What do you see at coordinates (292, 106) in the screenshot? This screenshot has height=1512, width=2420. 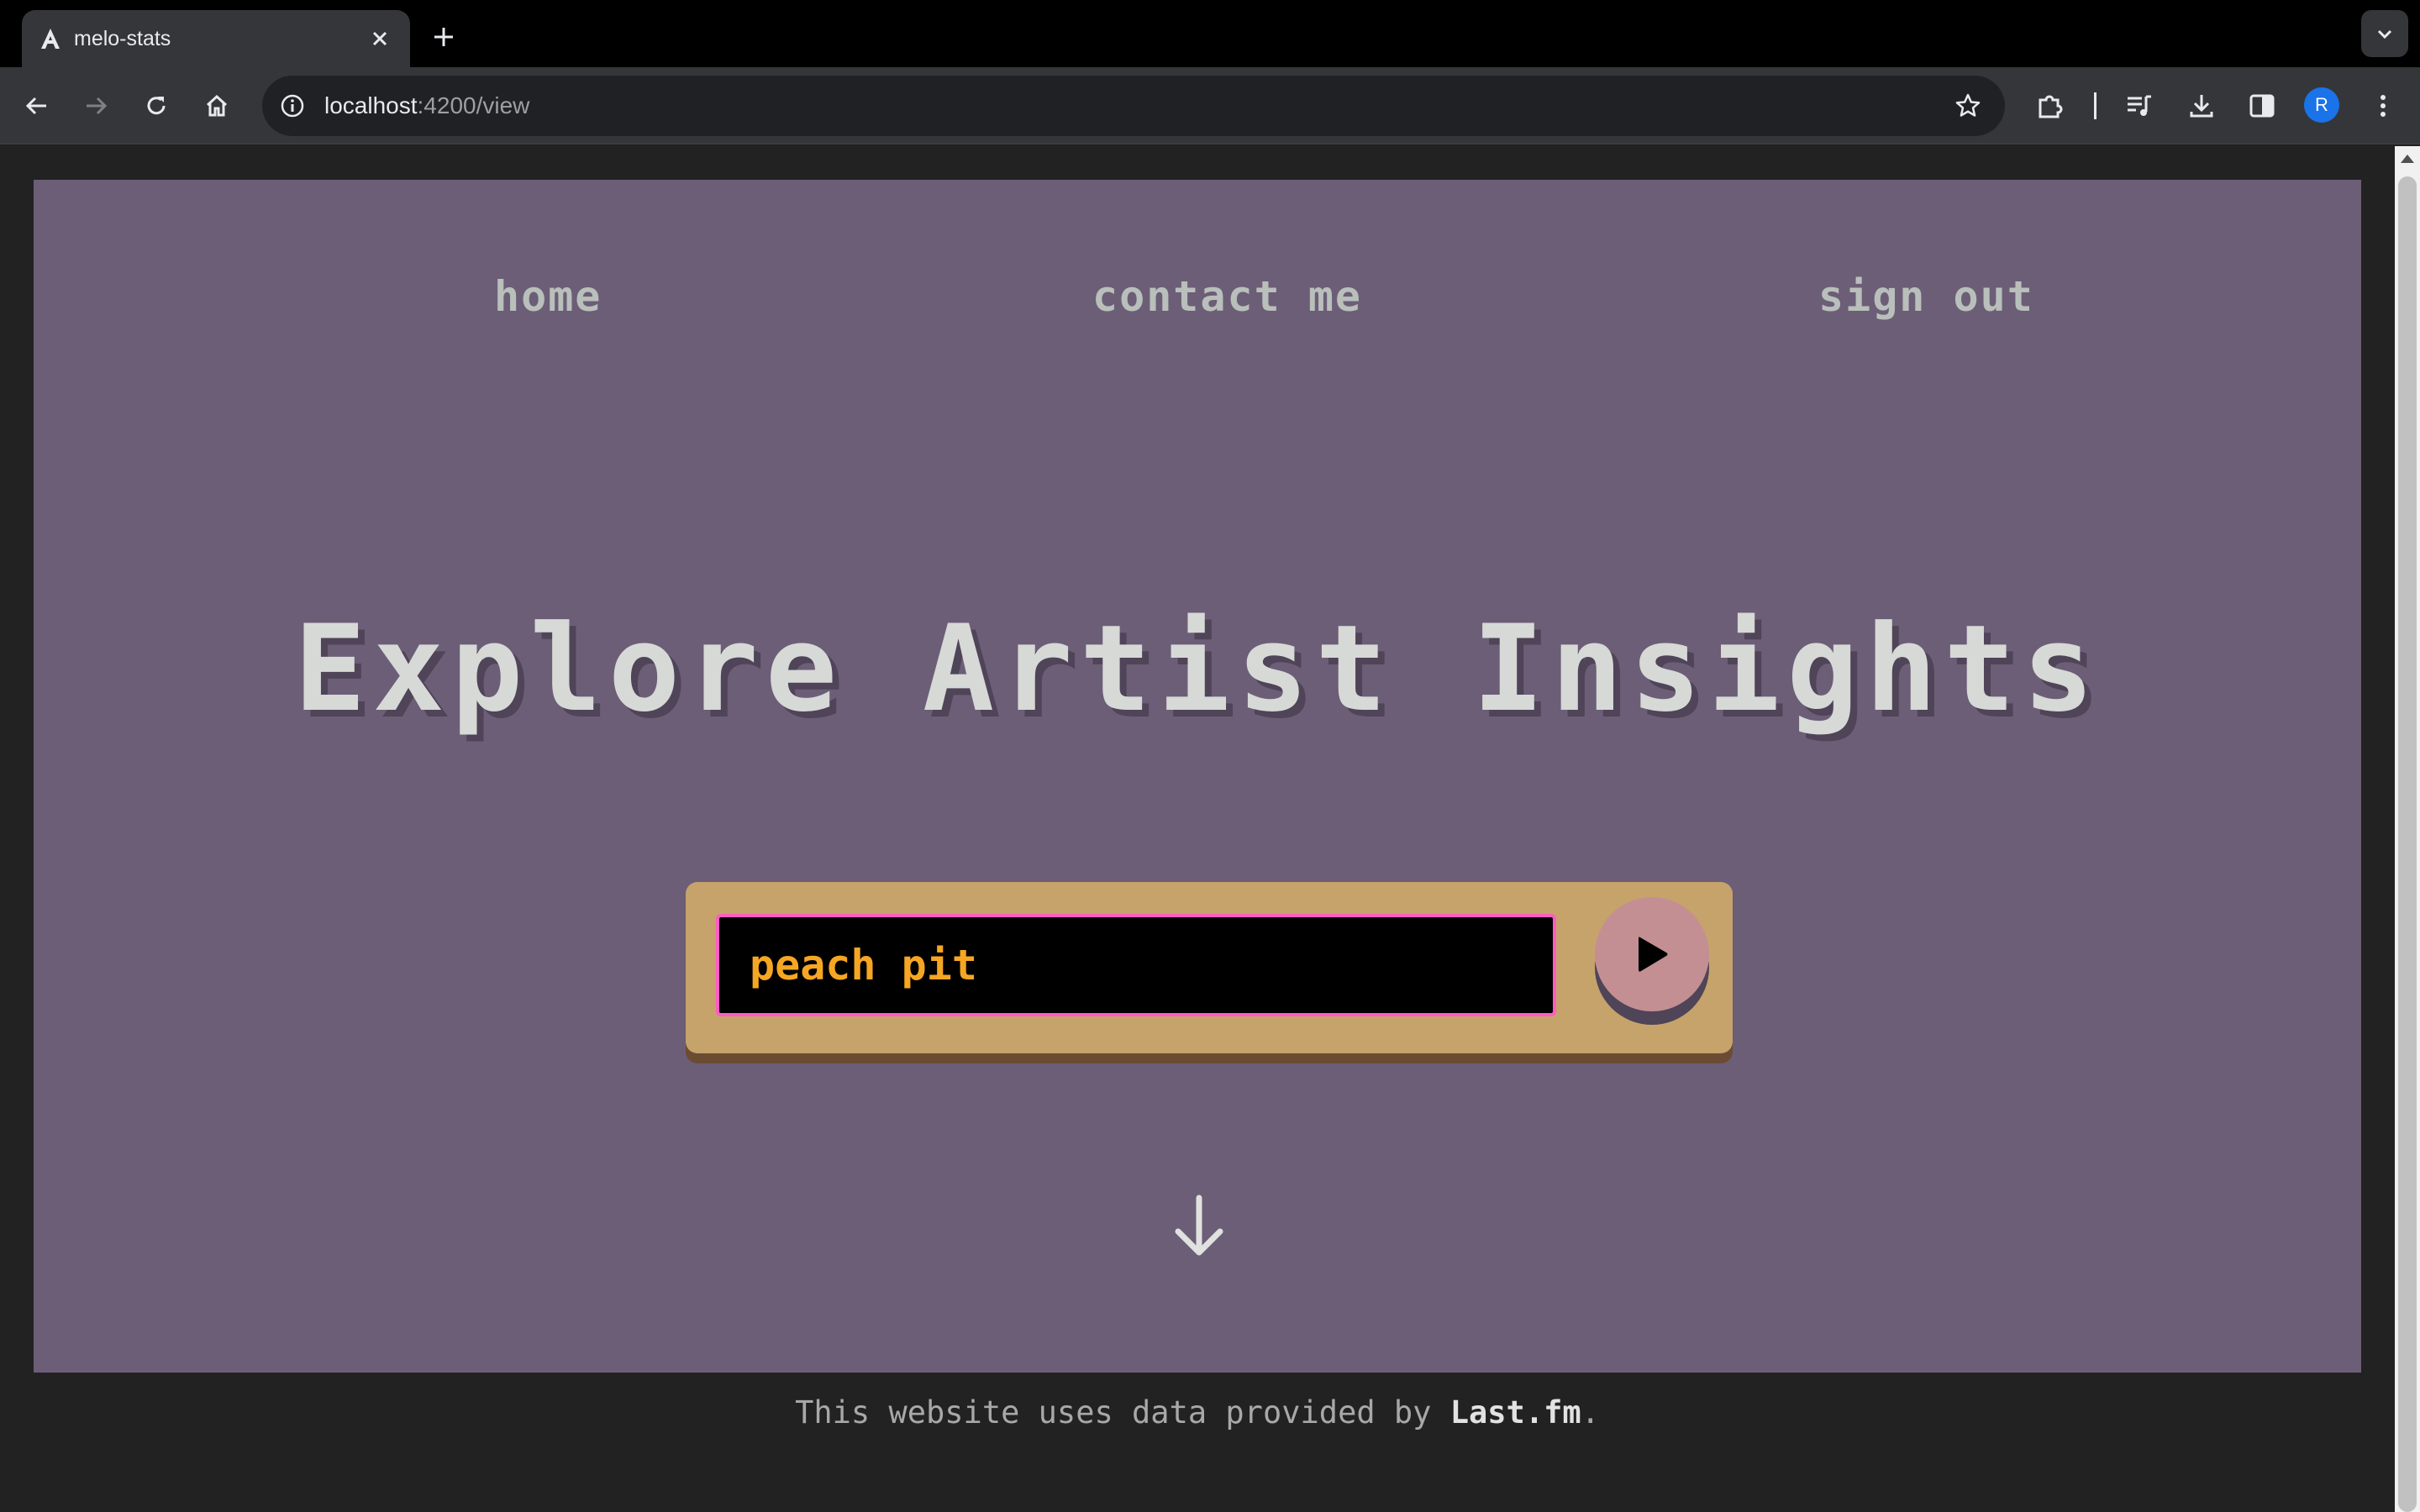 I see `info-icon` at bounding box center [292, 106].